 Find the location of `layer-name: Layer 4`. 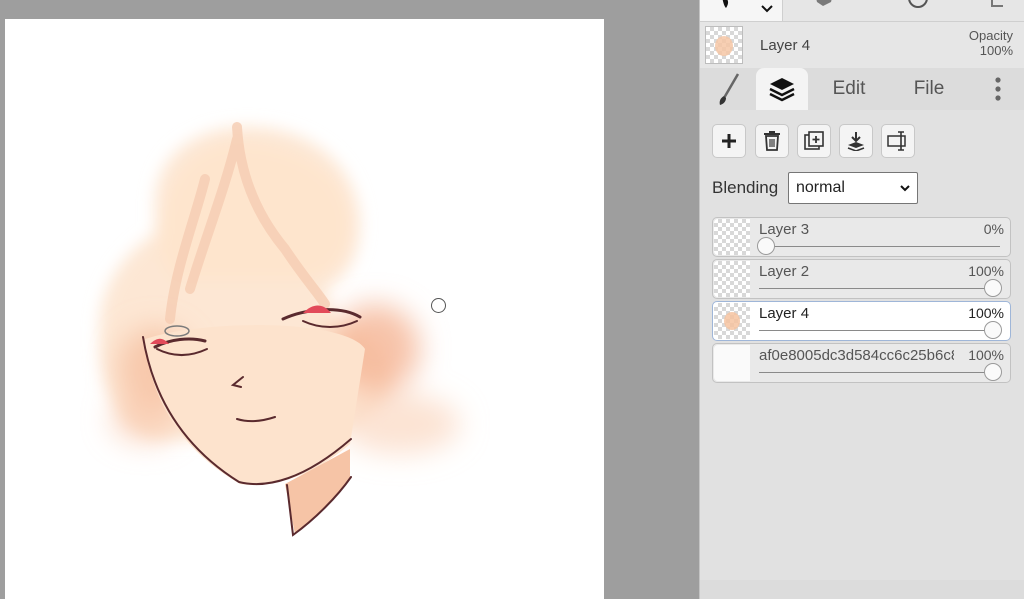

layer-name: Layer 4 is located at coordinates (784, 313).